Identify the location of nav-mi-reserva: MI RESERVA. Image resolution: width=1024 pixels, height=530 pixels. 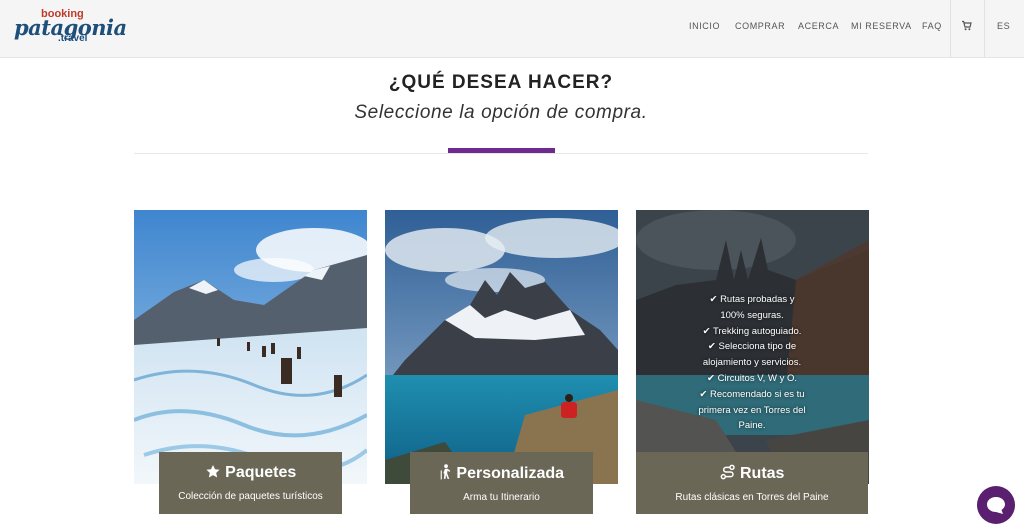
(881, 29).